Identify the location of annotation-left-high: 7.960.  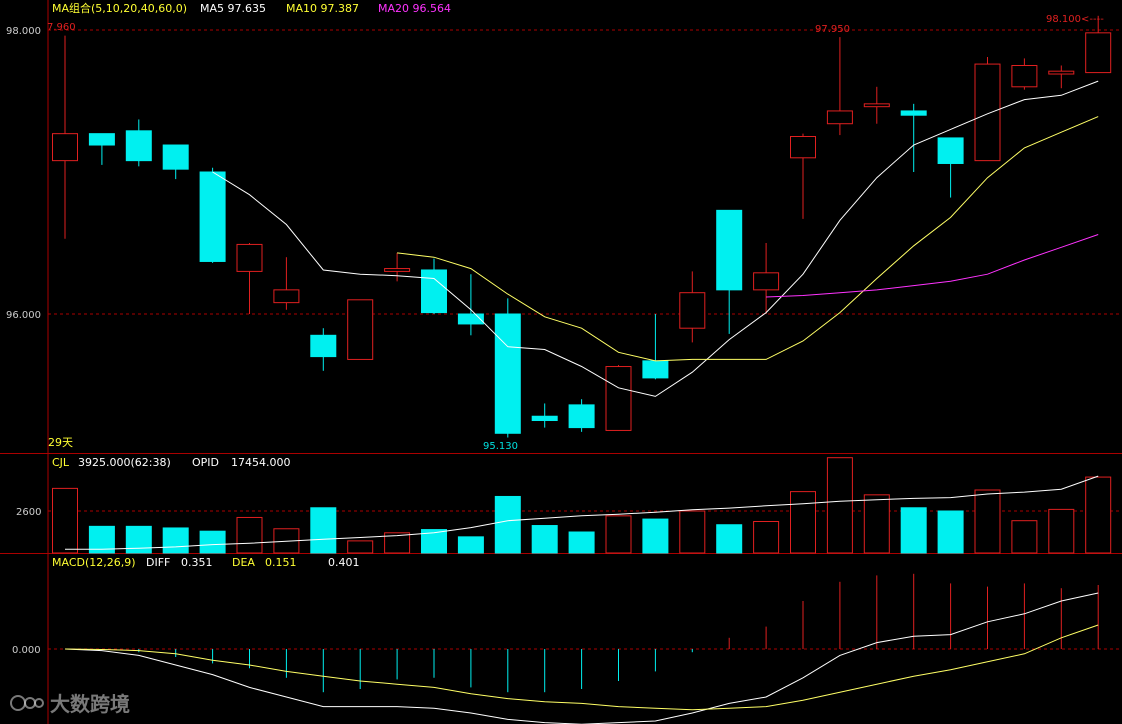
(61, 27).